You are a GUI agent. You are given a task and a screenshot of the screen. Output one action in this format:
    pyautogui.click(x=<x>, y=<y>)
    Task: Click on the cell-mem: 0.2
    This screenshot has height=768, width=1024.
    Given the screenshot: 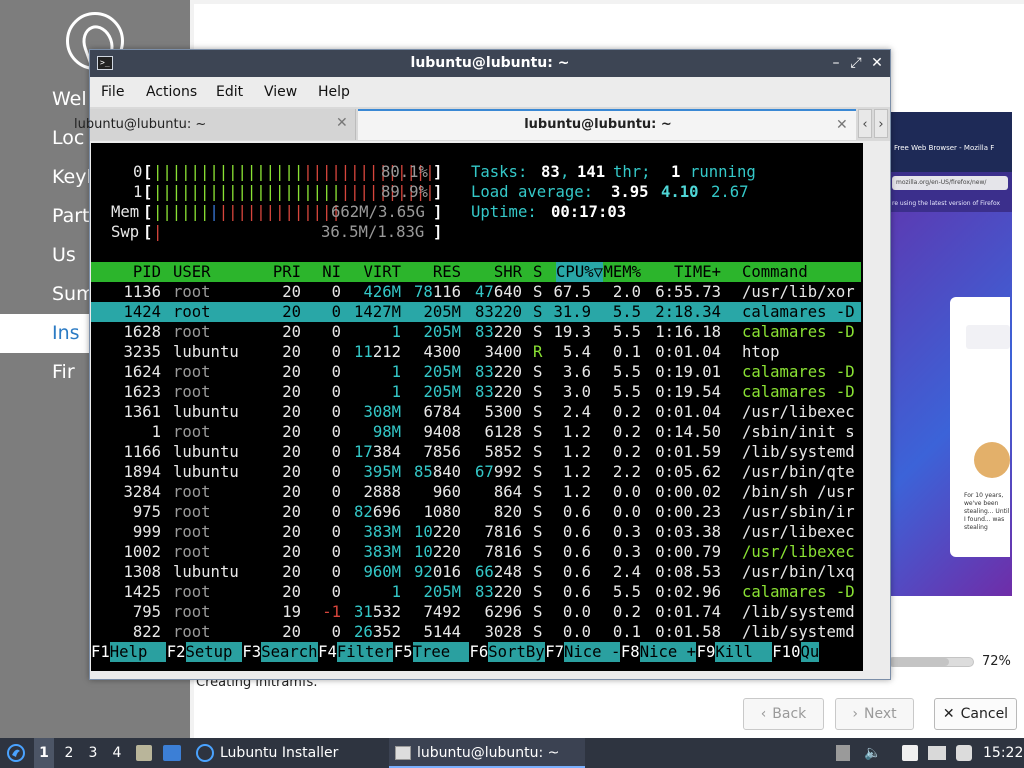 What is the action you would take?
    pyautogui.click(x=626, y=412)
    